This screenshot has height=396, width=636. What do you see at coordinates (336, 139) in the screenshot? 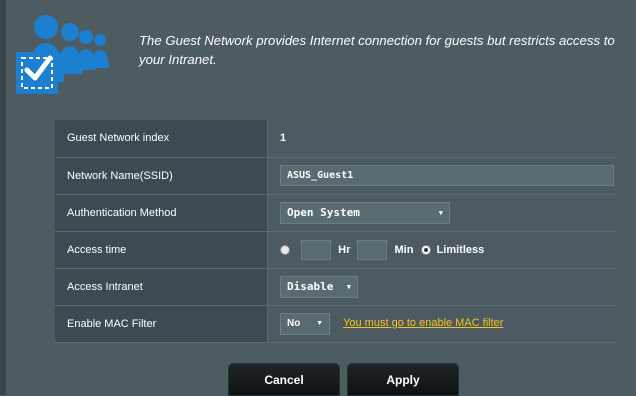
I see `row-guest-network-index: Guest Network index 1` at bounding box center [336, 139].